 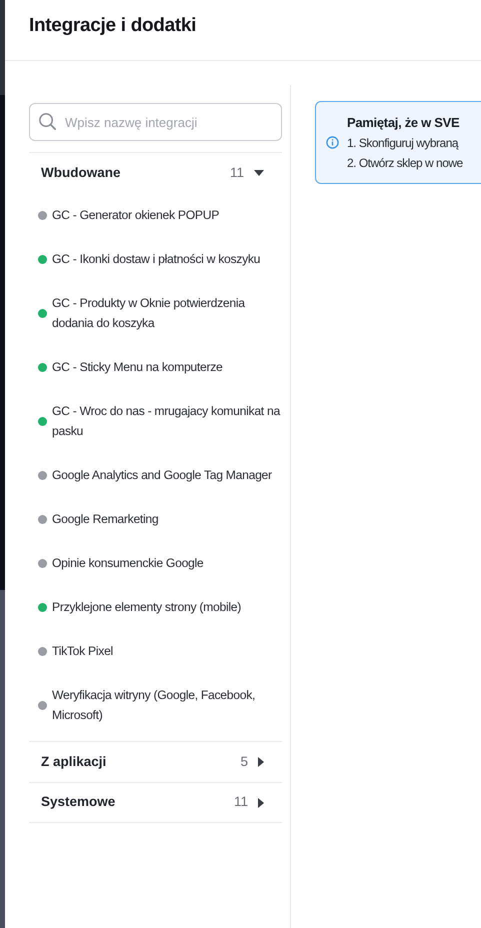 What do you see at coordinates (147, 607) in the screenshot?
I see `integration-link: Przyklejone elementy strony (mobile)` at bounding box center [147, 607].